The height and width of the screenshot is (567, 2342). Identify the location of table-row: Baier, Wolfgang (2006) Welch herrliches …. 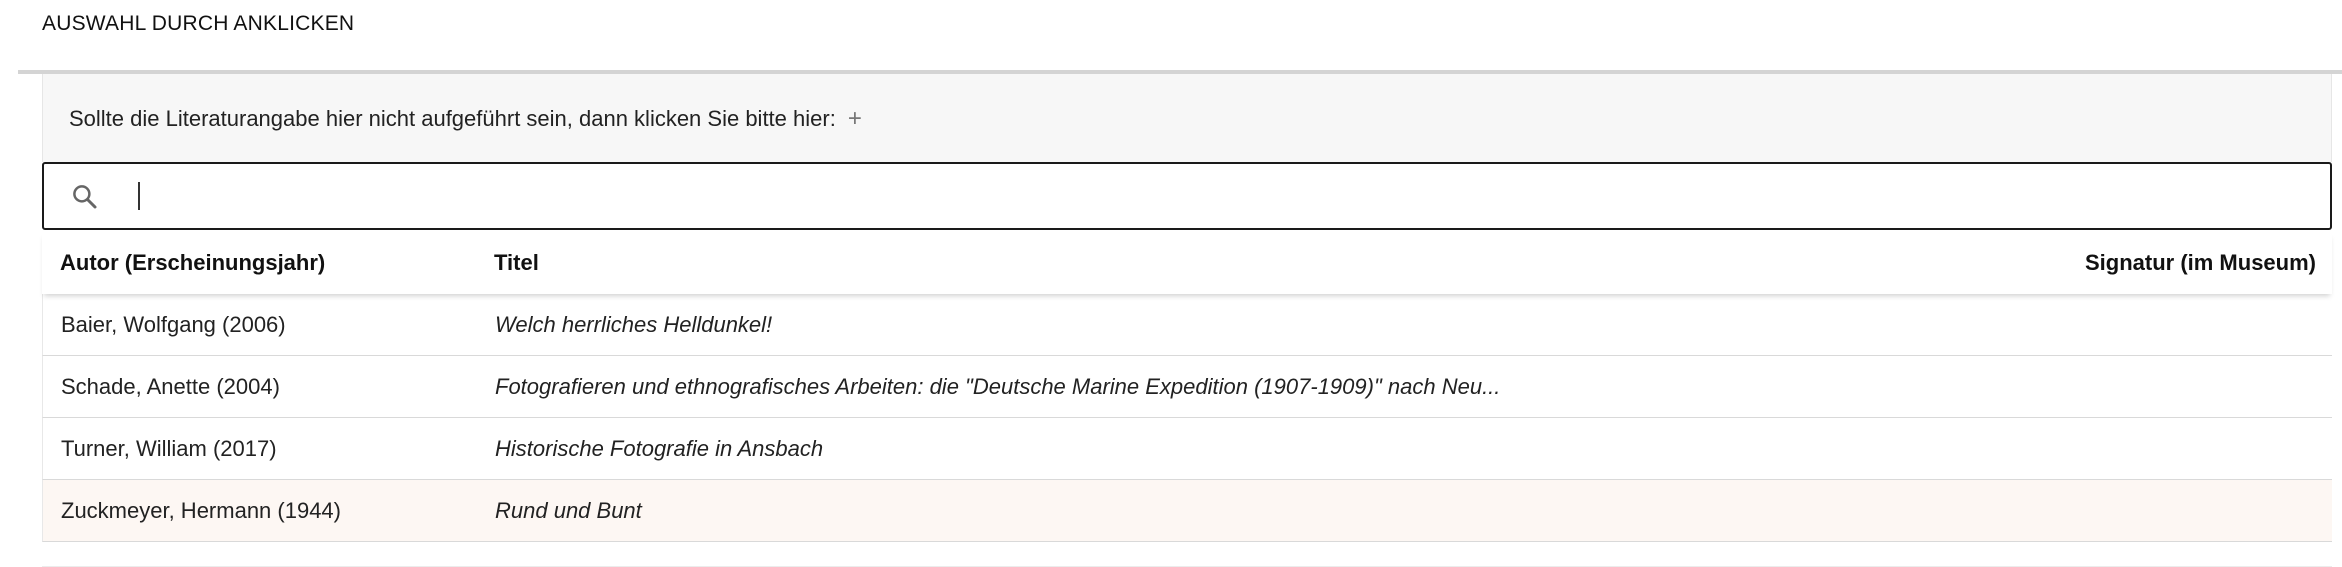
(1187, 325).